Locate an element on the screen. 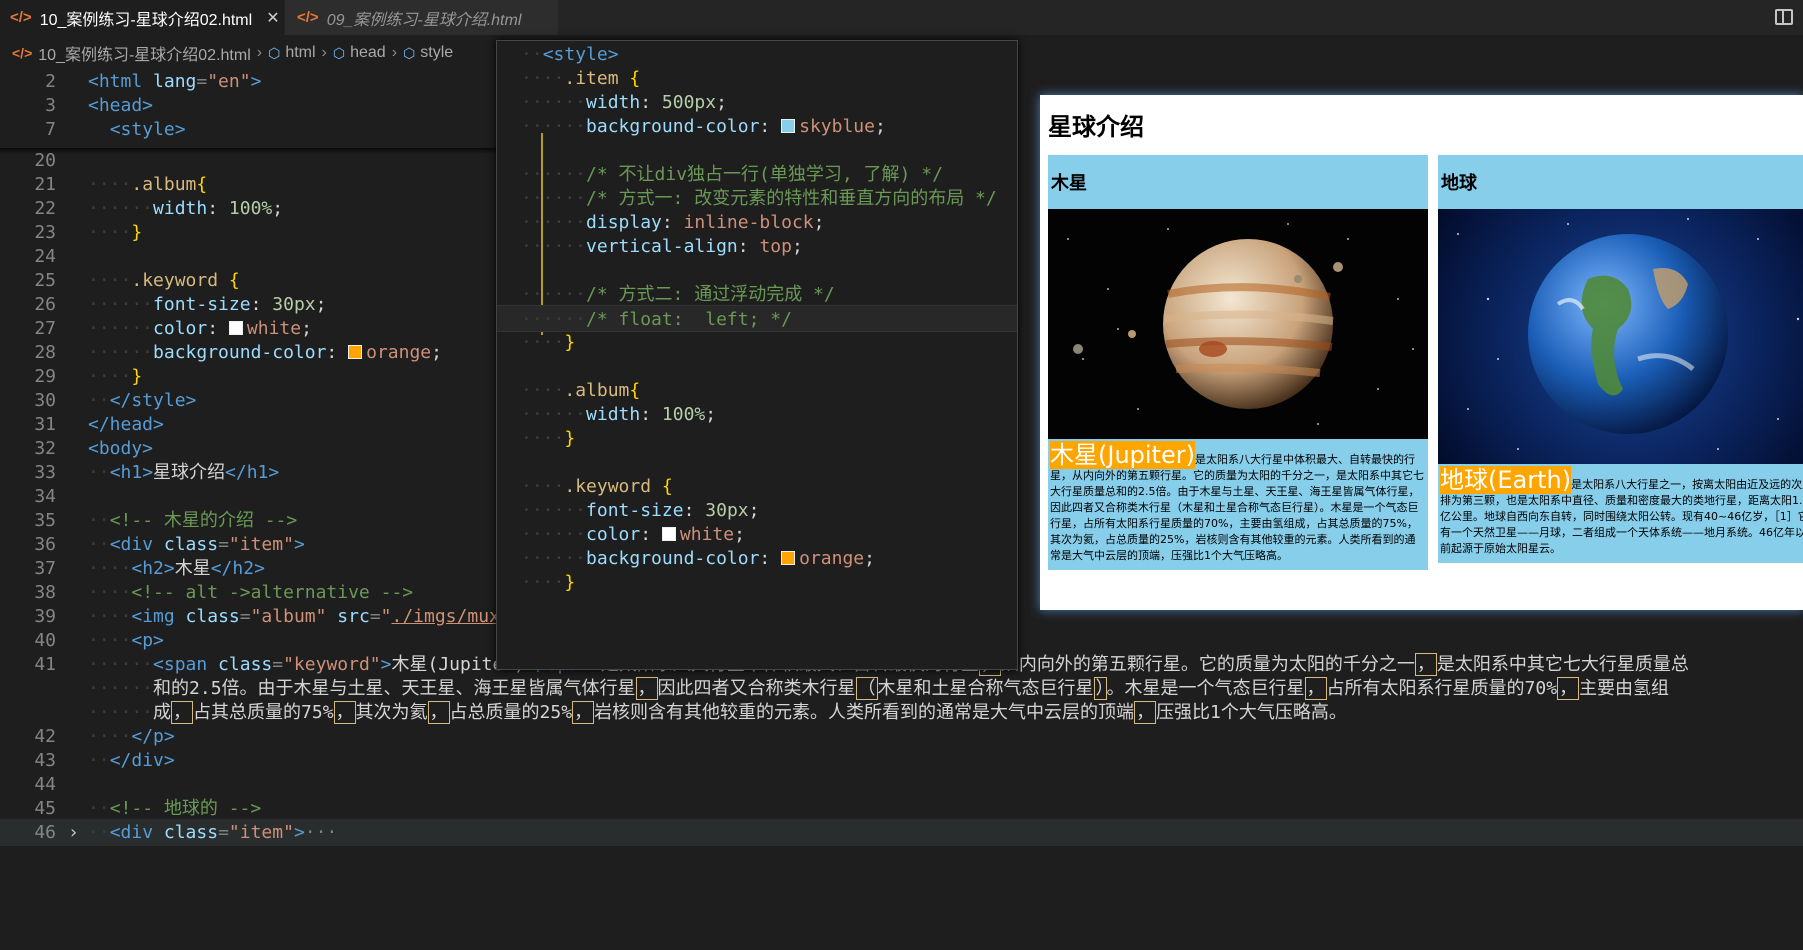  breadcrumb-file: 10_案例练习-星球介绍02.html is located at coordinates (144, 53).